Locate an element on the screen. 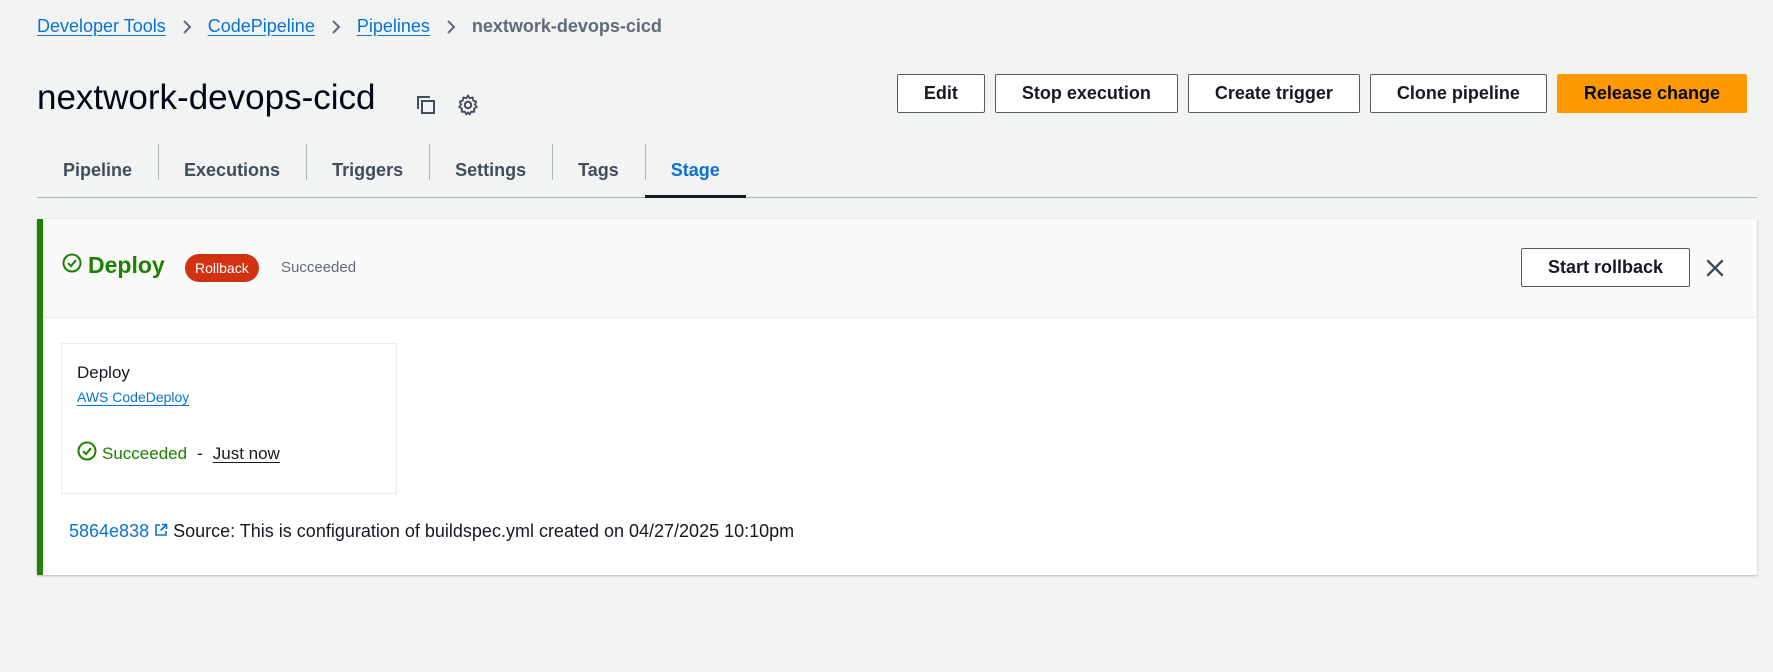 This screenshot has height=672, width=1773. edit-button: Edit is located at coordinates (940, 93).